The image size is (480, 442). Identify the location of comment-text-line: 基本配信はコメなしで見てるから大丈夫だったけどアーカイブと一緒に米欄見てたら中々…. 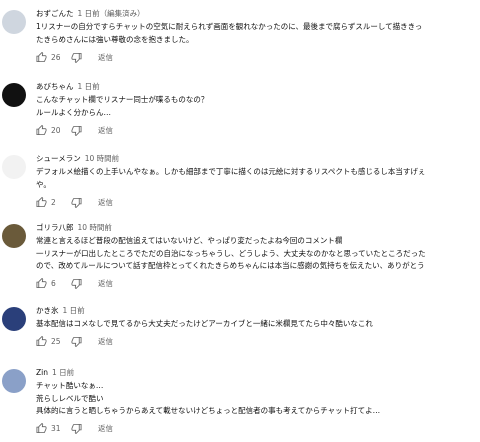
(204, 323).